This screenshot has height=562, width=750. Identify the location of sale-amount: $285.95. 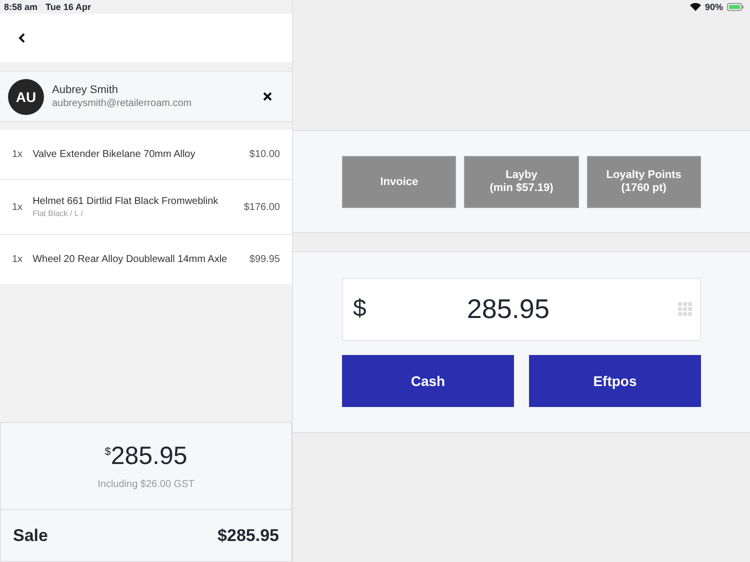
(248, 536).